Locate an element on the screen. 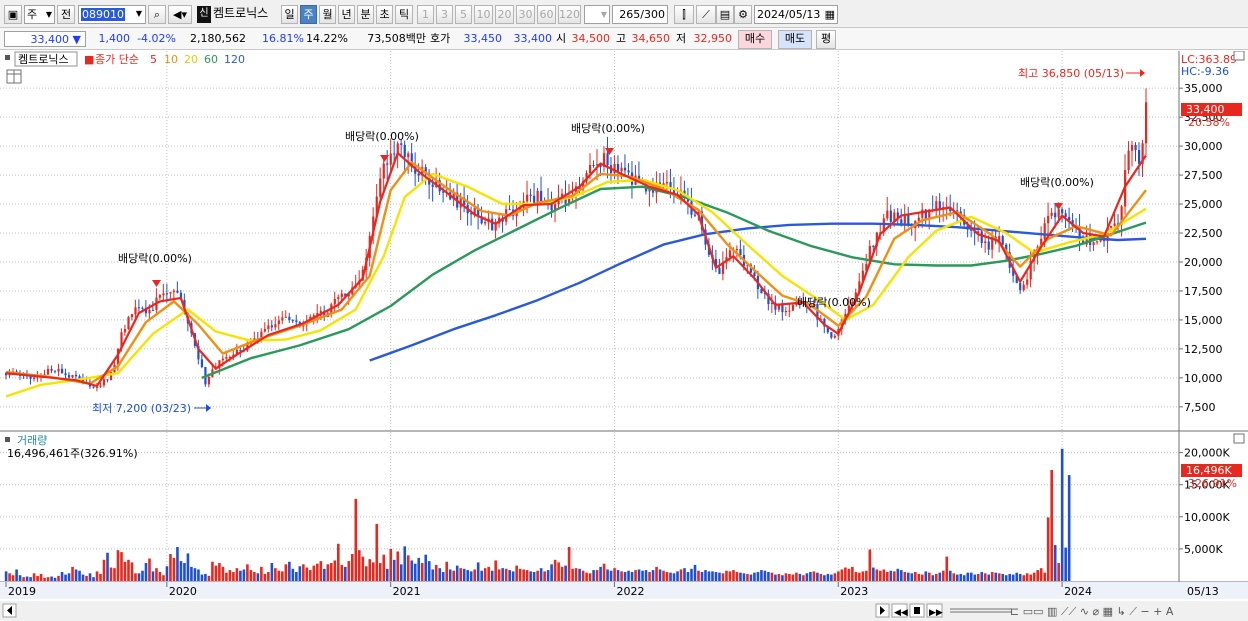  stock-code-value: 089010 is located at coordinates (103, 14).